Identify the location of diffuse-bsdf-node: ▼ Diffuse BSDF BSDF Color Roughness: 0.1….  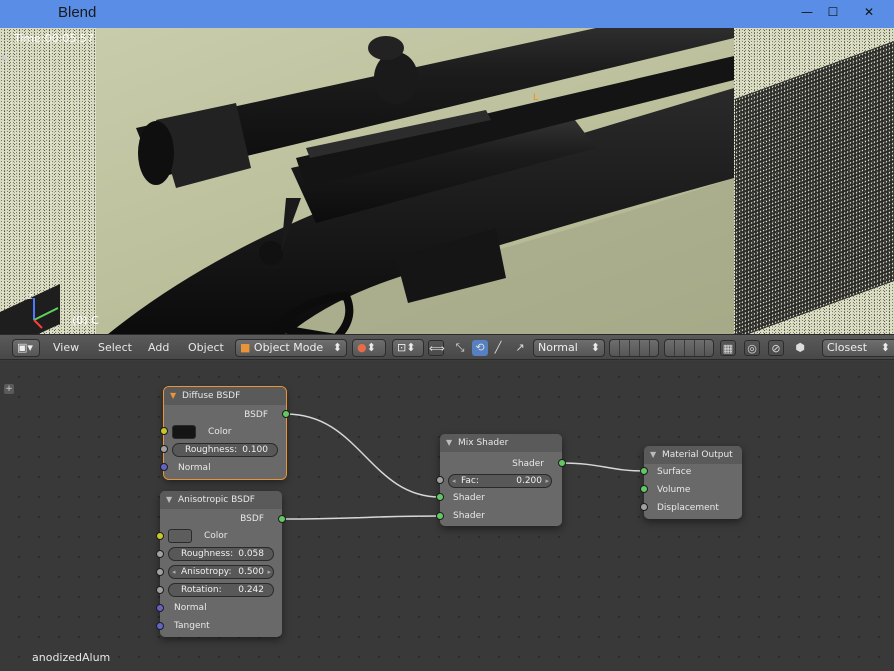
(225, 433).